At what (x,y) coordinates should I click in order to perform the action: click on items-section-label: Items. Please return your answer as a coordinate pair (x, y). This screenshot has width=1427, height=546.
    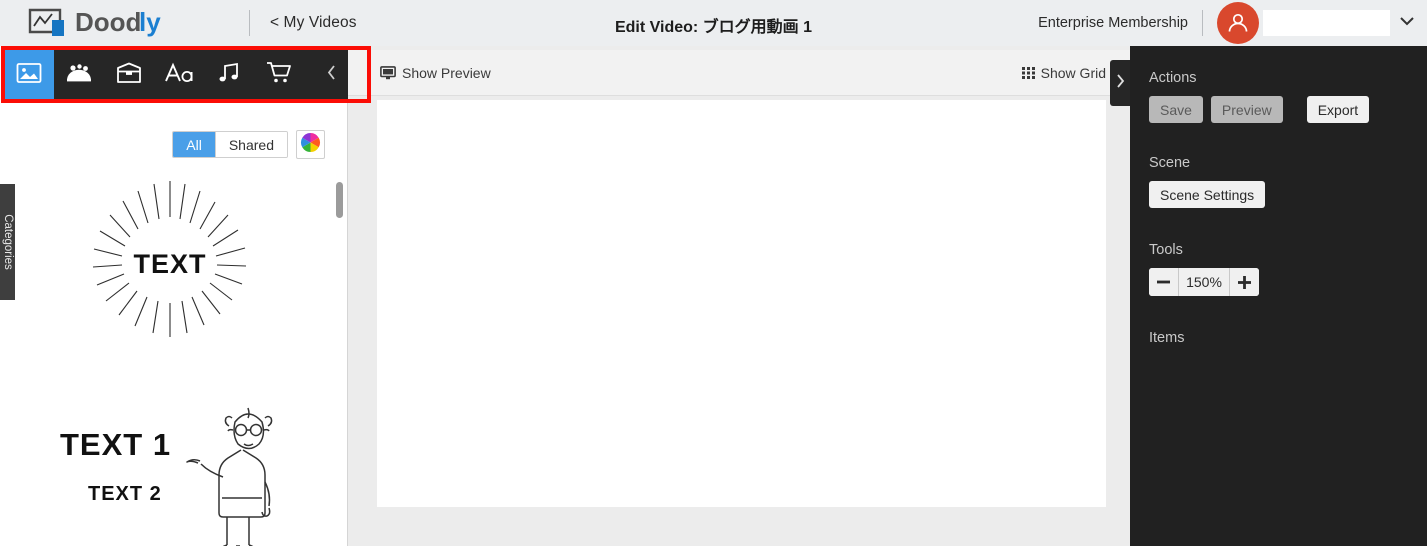
    Looking at the image, I should click on (1167, 338).